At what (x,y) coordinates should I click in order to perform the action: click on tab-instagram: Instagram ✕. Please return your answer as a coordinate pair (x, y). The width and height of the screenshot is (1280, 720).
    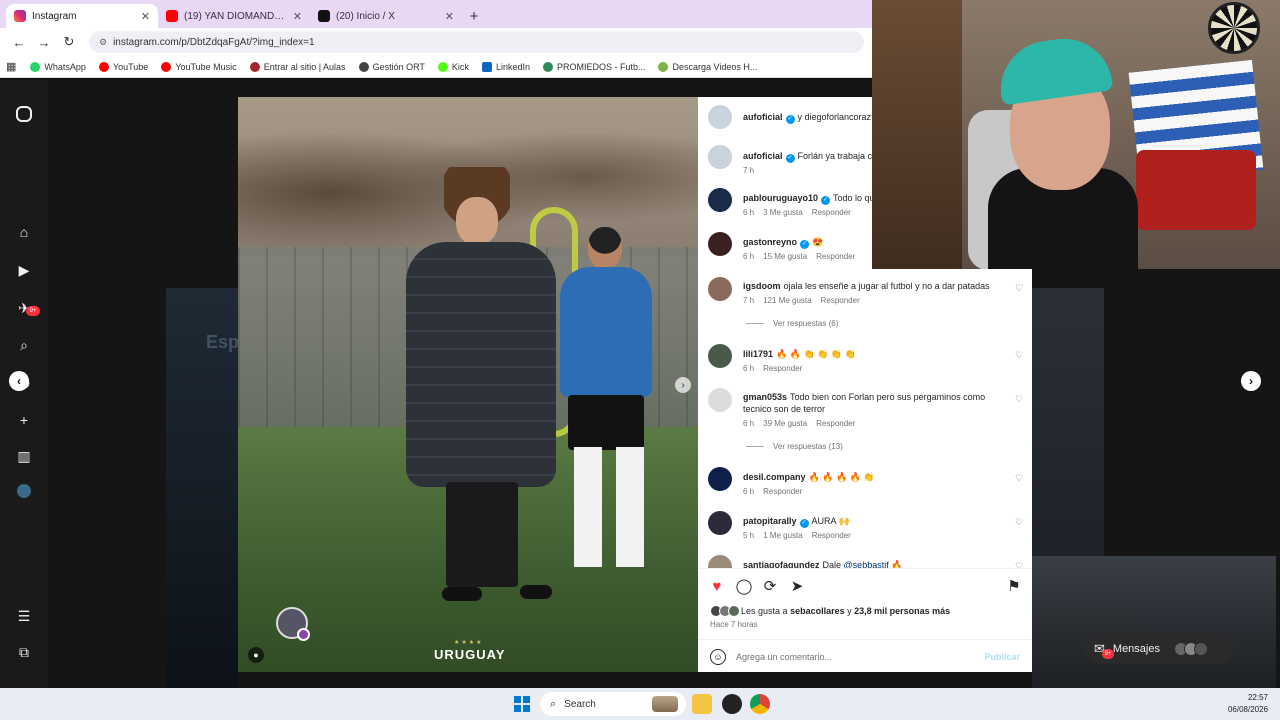
    Looking at the image, I should click on (82, 16).